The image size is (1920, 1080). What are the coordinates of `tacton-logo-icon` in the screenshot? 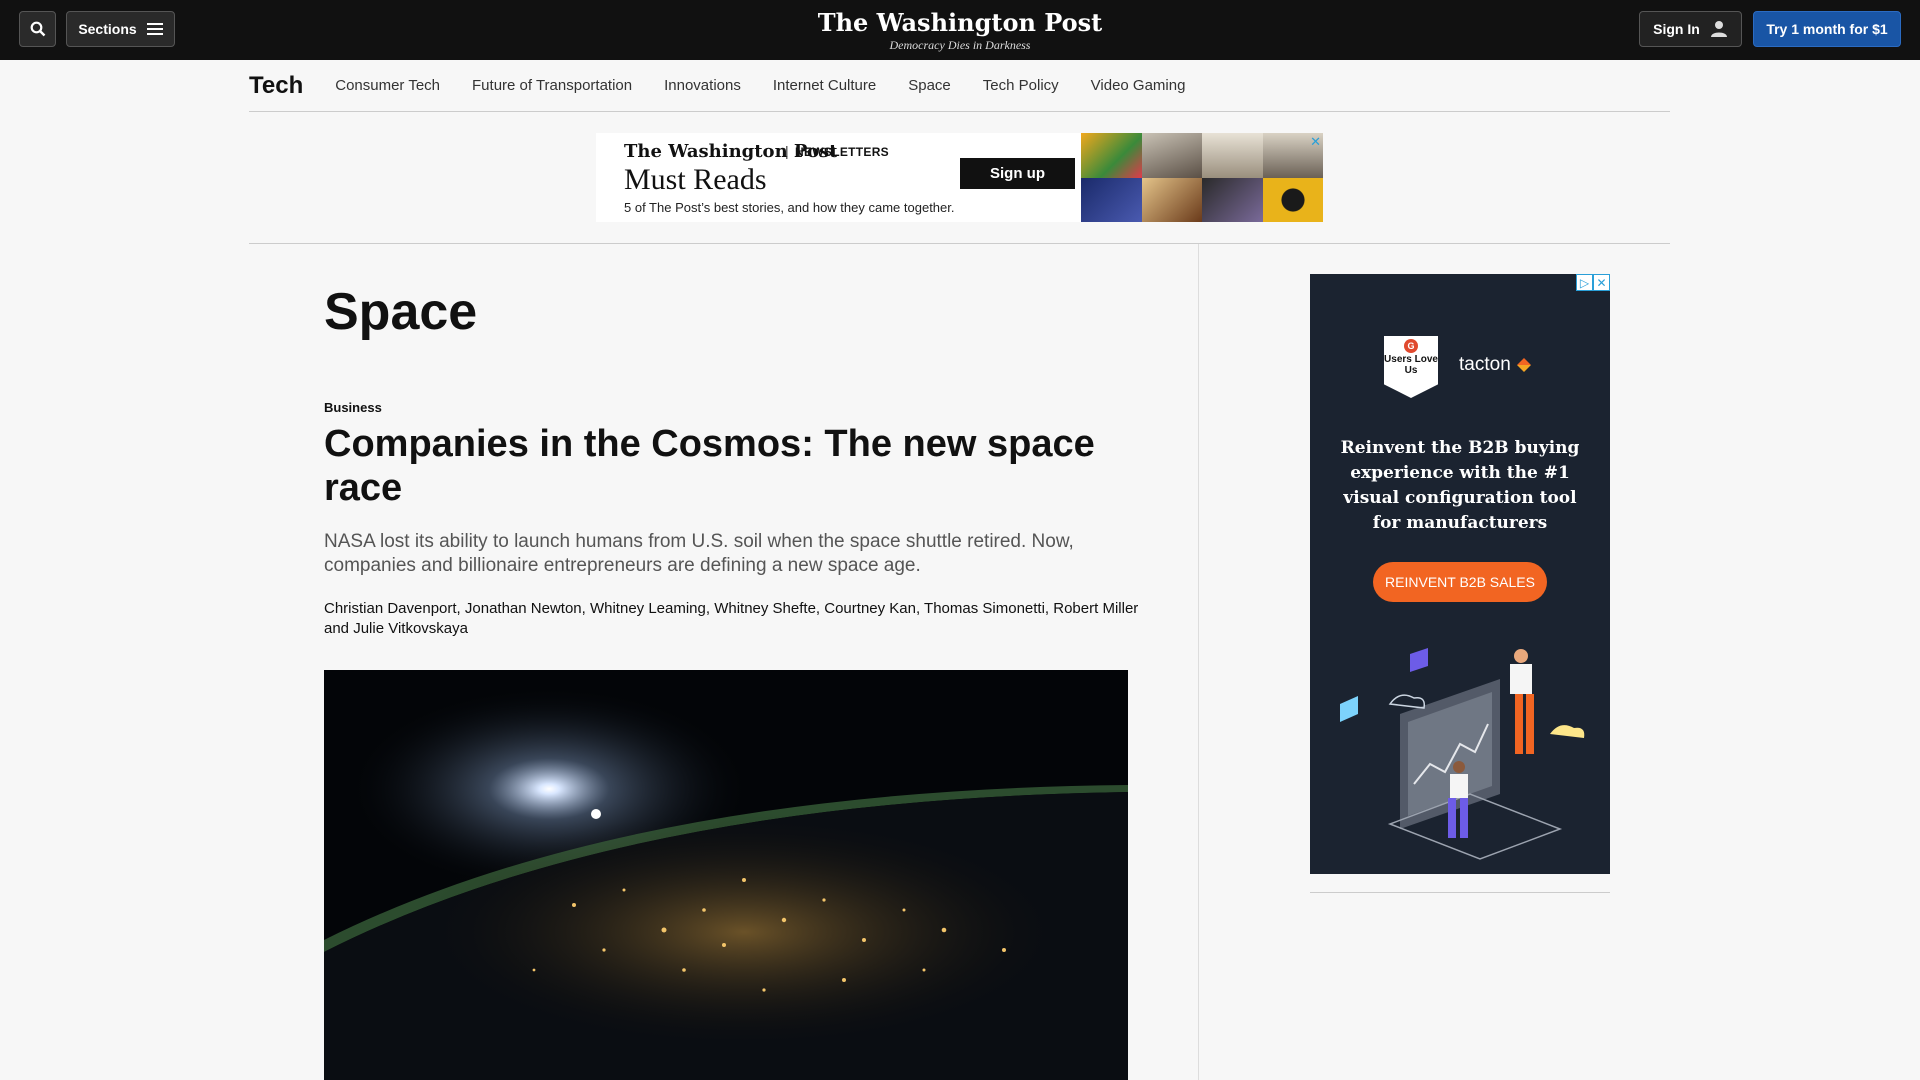 It's located at (1523, 365).